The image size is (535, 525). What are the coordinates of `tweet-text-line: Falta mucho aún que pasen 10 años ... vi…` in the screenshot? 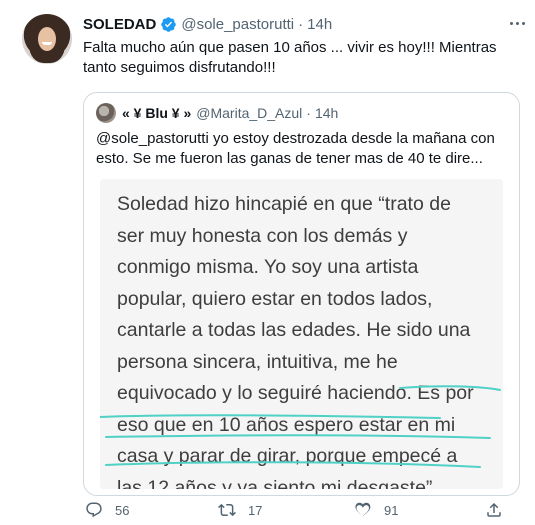 It's located at (290, 47).